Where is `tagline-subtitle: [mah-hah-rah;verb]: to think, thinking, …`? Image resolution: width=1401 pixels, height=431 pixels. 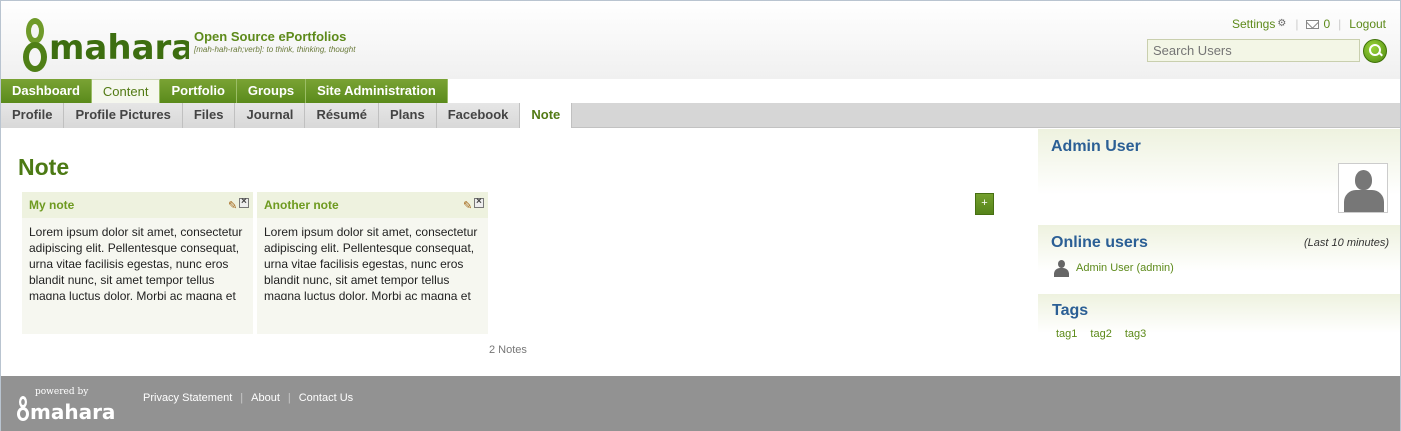
tagline-subtitle: [mah-hah-rah;verb]: to think, thinking, … is located at coordinates (275, 49).